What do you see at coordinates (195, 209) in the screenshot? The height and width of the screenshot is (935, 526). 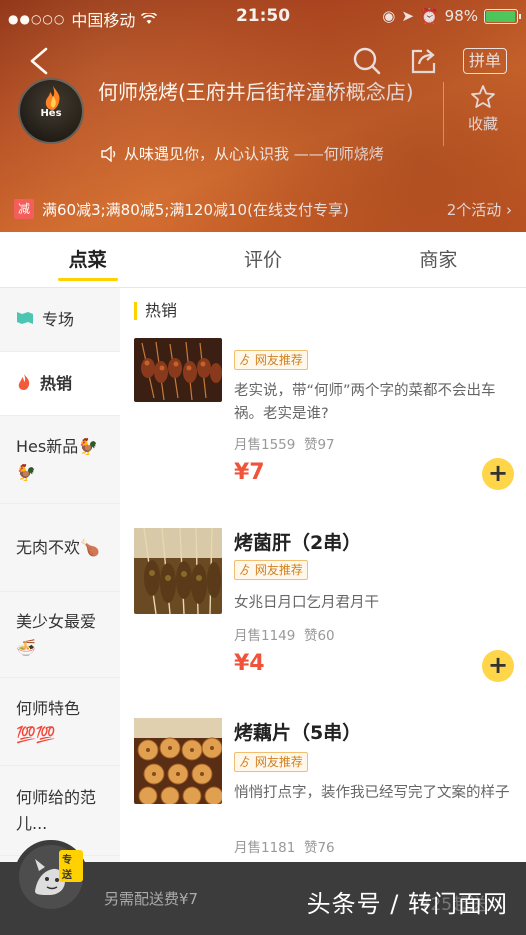 I see `promo-text: 满60减3;满80减5;满120减10(在线支付专享)` at bounding box center [195, 209].